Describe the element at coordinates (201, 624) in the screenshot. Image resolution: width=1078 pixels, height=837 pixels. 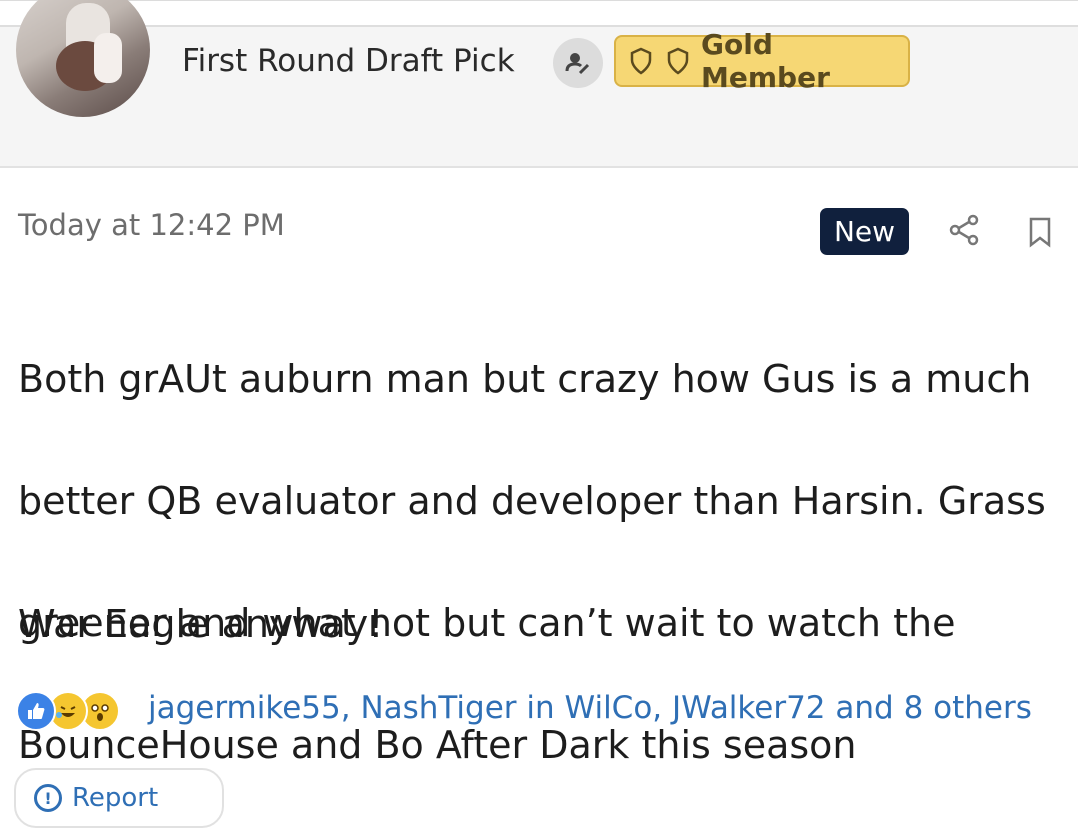
I see `post-signoff: War Eagle anyway!` at that location.